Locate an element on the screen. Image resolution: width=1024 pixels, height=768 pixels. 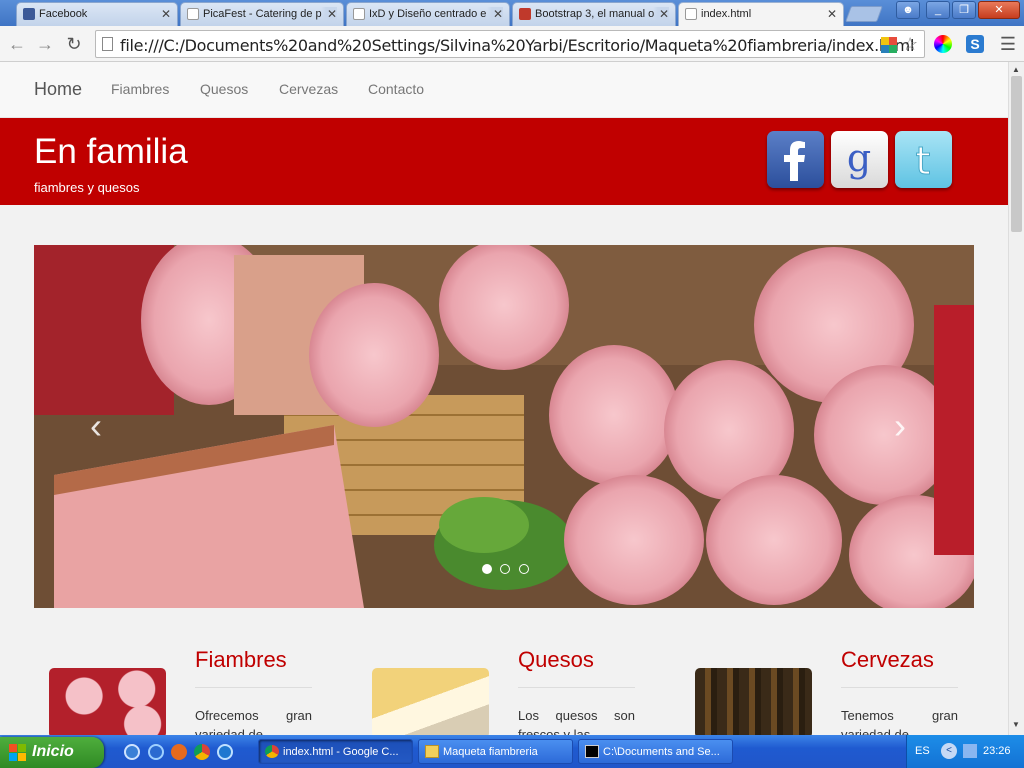
tab-title: index.html is located at coordinates (726, 14).